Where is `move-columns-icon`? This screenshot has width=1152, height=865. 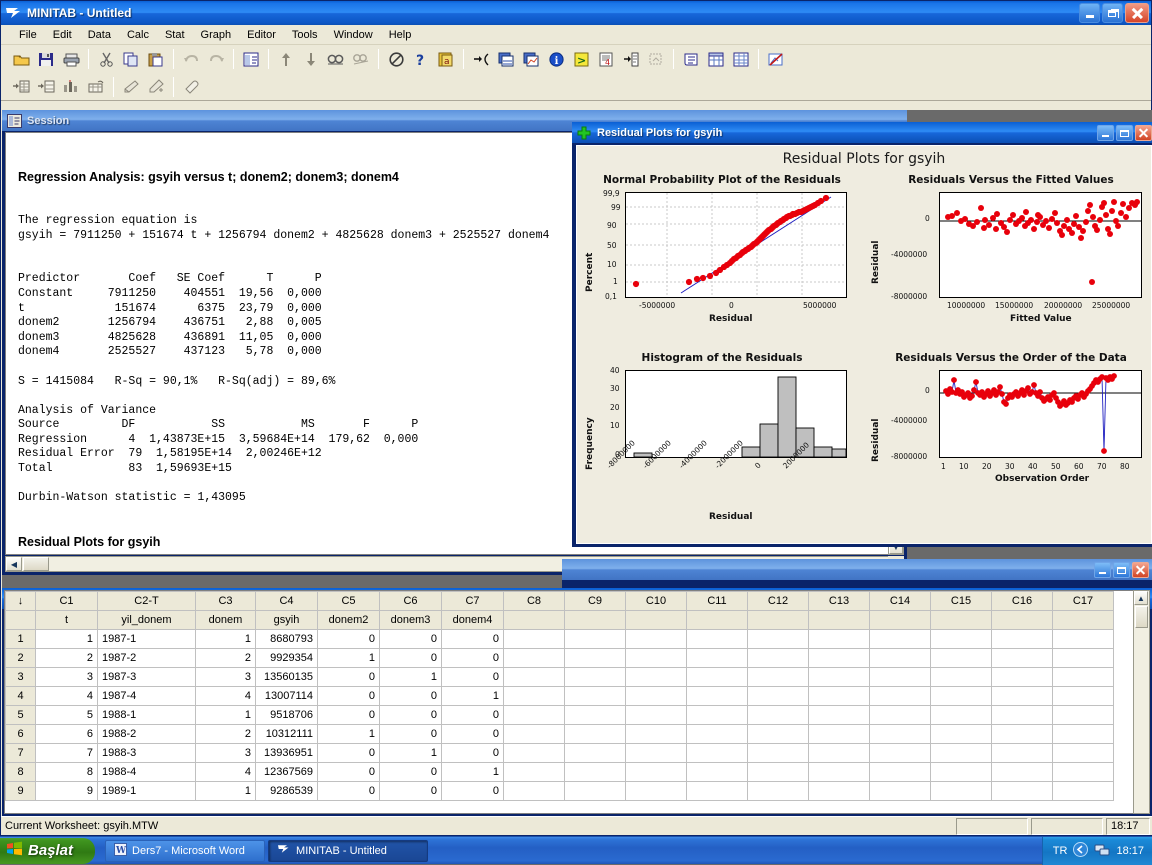 move-columns-icon is located at coordinates (96, 86).